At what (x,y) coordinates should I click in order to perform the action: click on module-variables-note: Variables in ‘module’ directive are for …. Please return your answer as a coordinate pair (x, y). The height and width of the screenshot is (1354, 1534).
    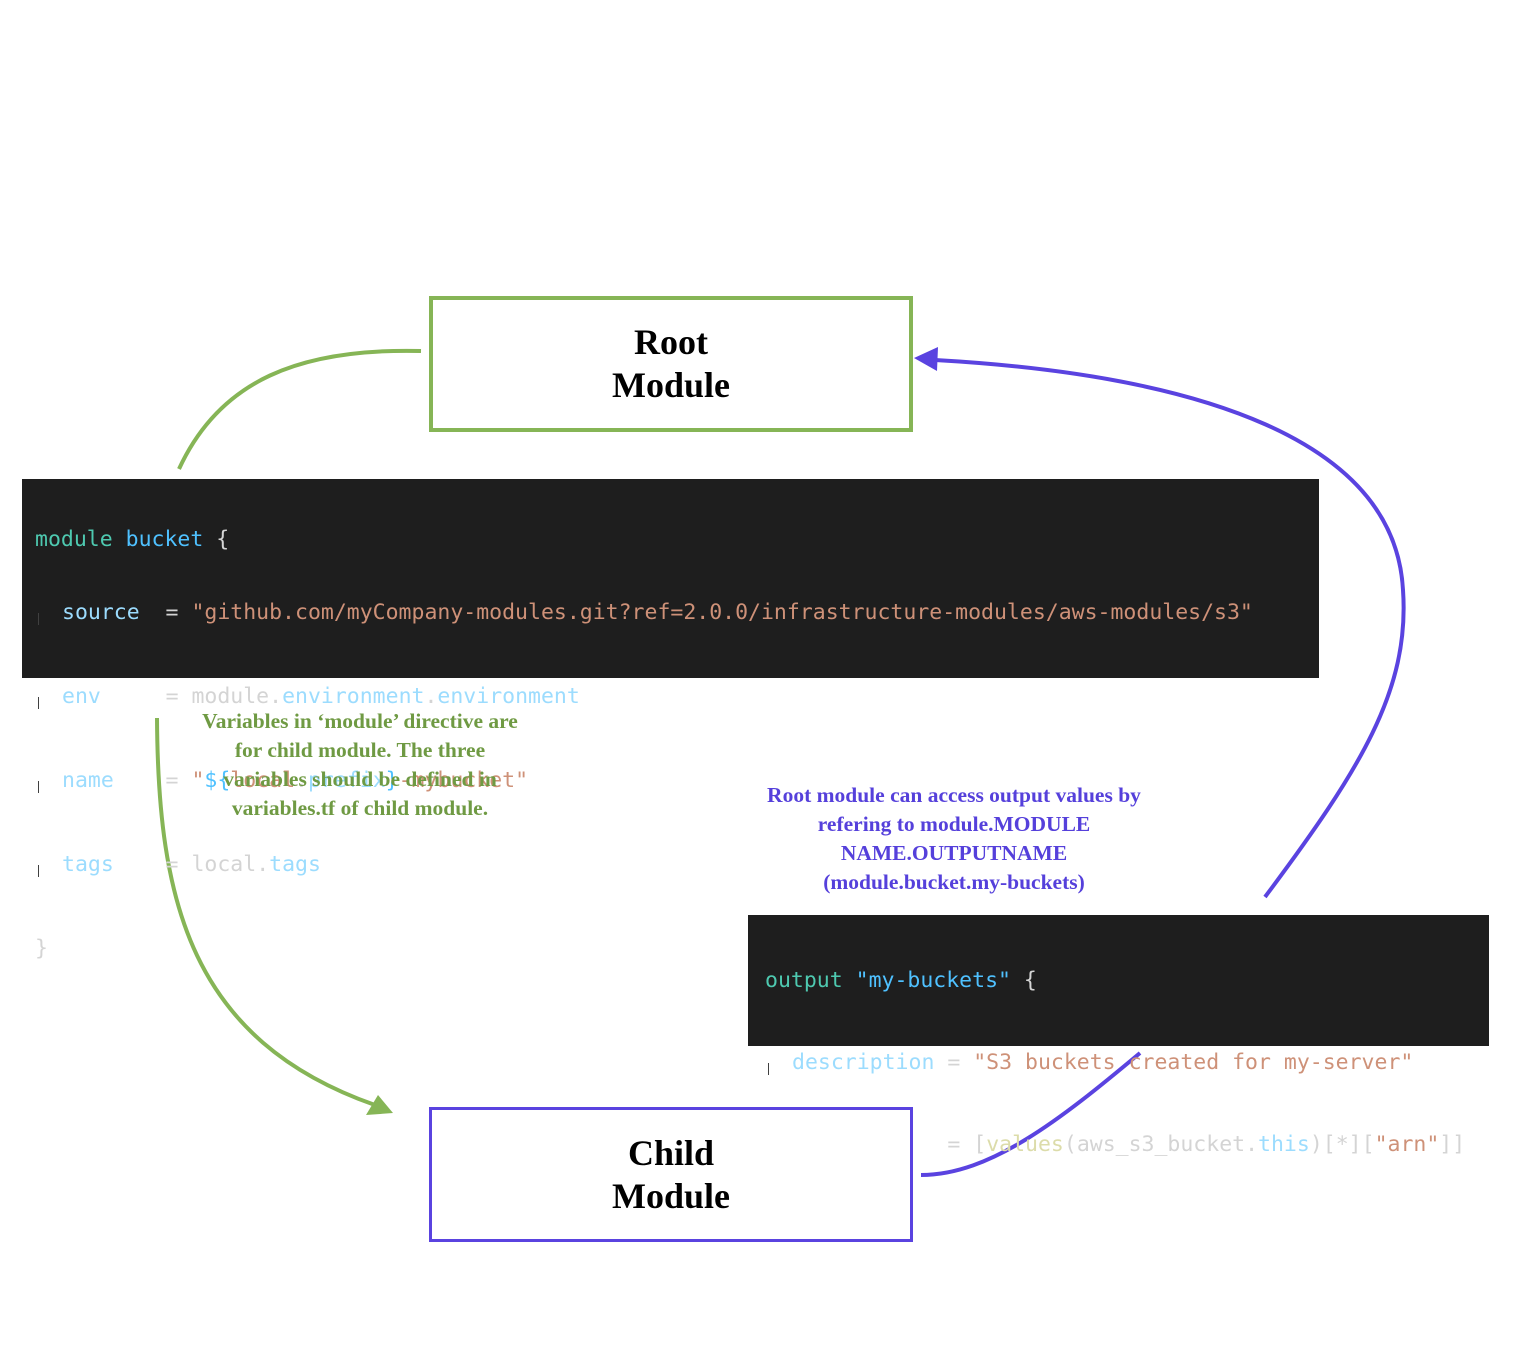
    Looking at the image, I should click on (360, 764).